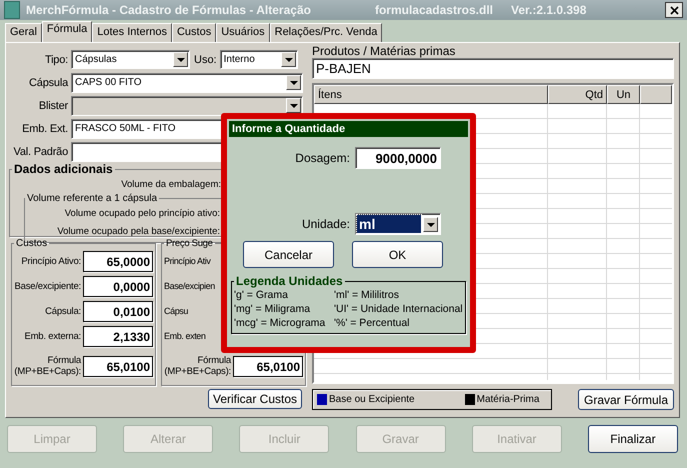 This screenshot has height=468, width=687. Describe the element at coordinates (12, 10) in the screenshot. I see `app-icon` at that location.